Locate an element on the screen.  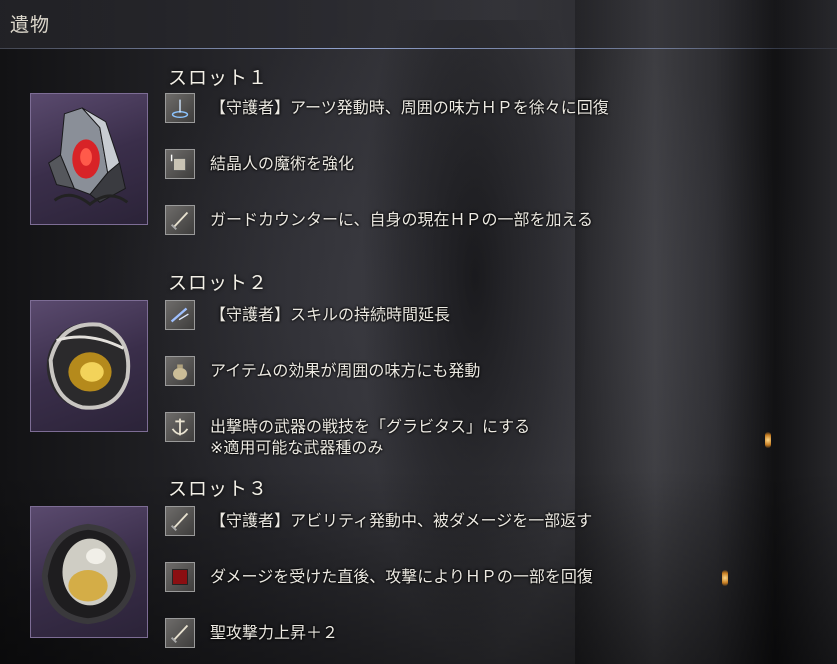
yellow-orb-relic-icon is located at coordinates (89, 366).